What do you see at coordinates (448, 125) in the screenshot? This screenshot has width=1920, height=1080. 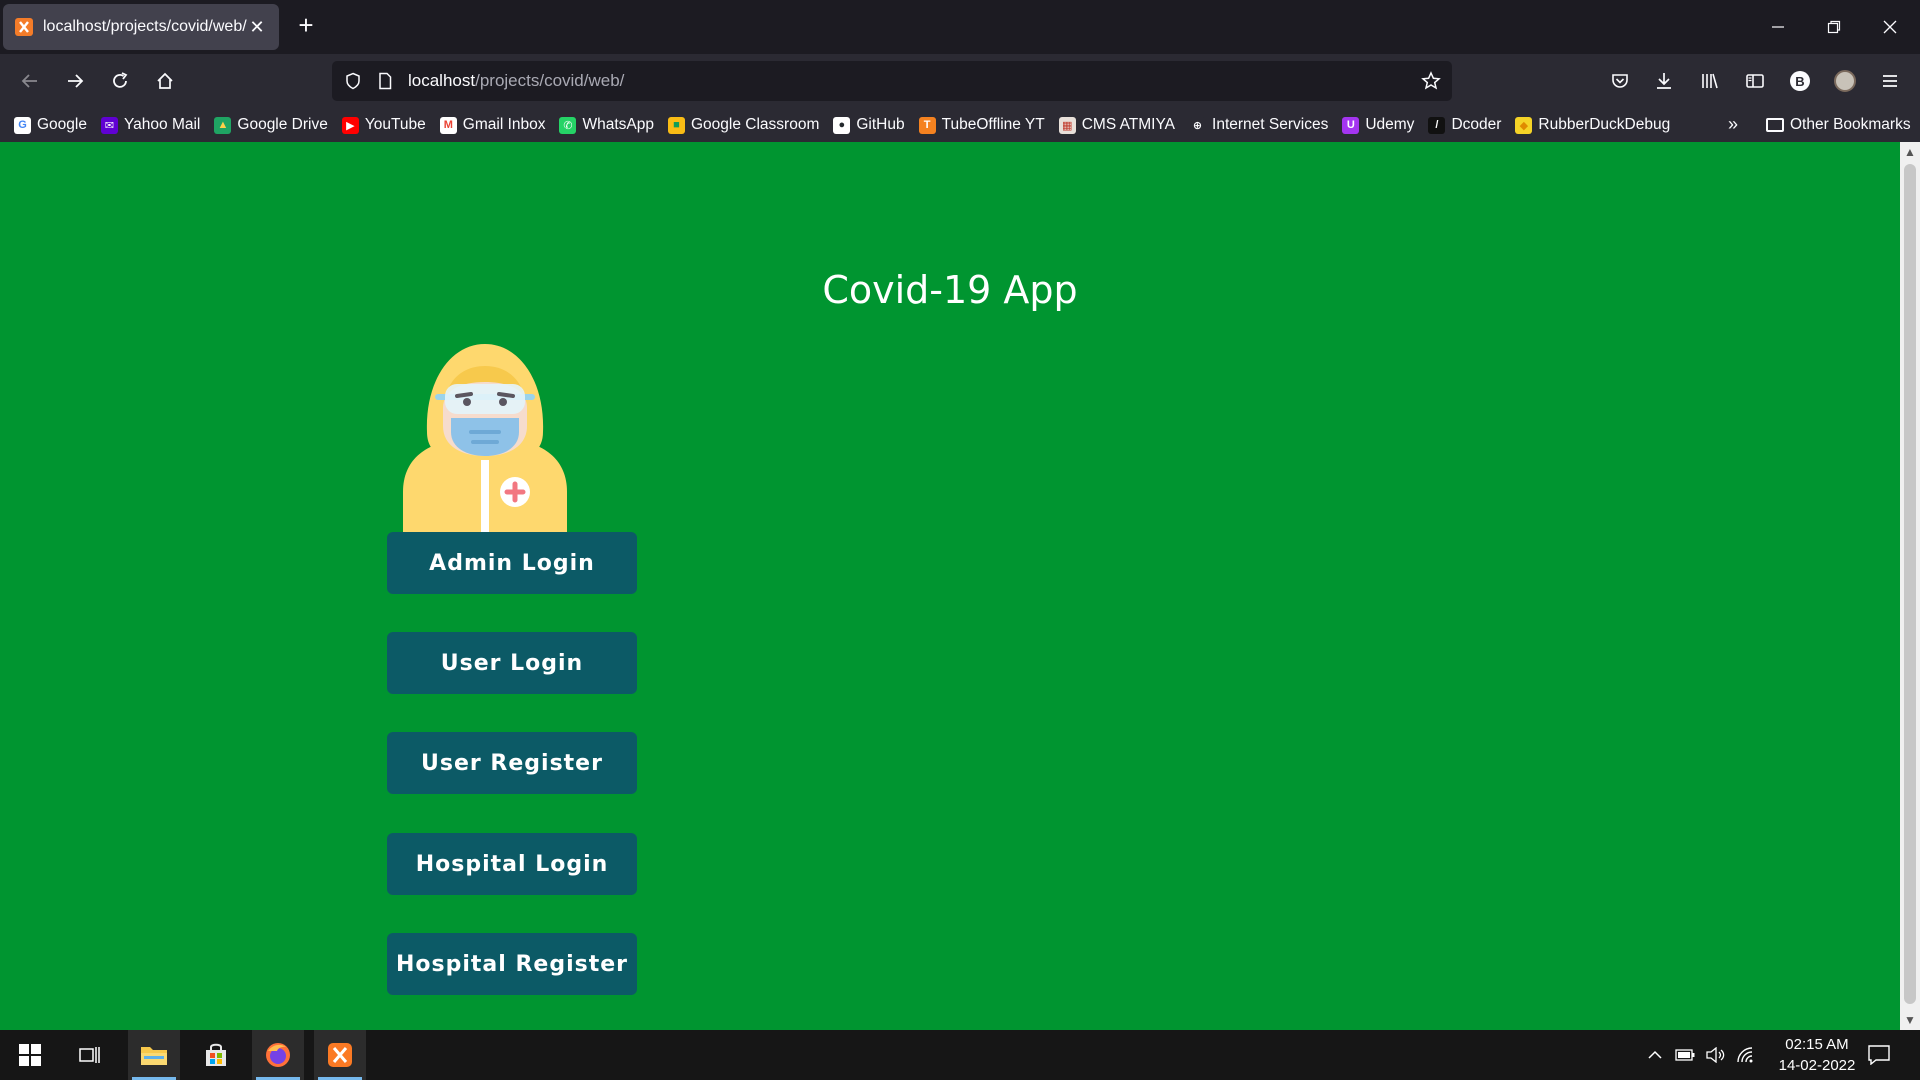 I see `gmail-icon: M` at bounding box center [448, 125].